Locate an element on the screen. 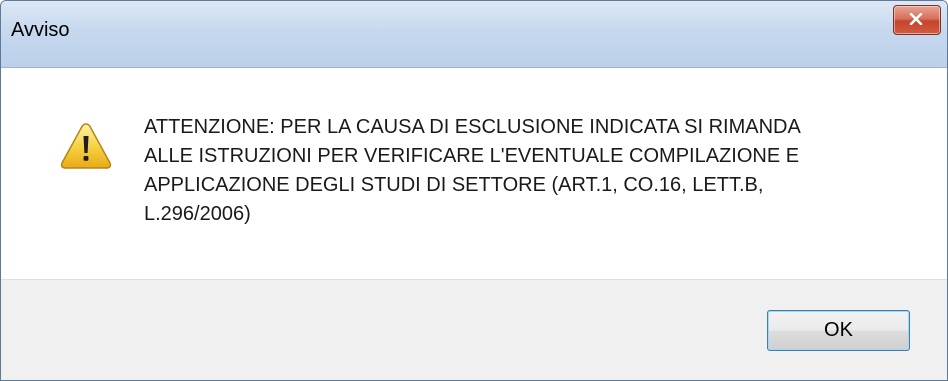  close-button is located at coordinates (917, 20).